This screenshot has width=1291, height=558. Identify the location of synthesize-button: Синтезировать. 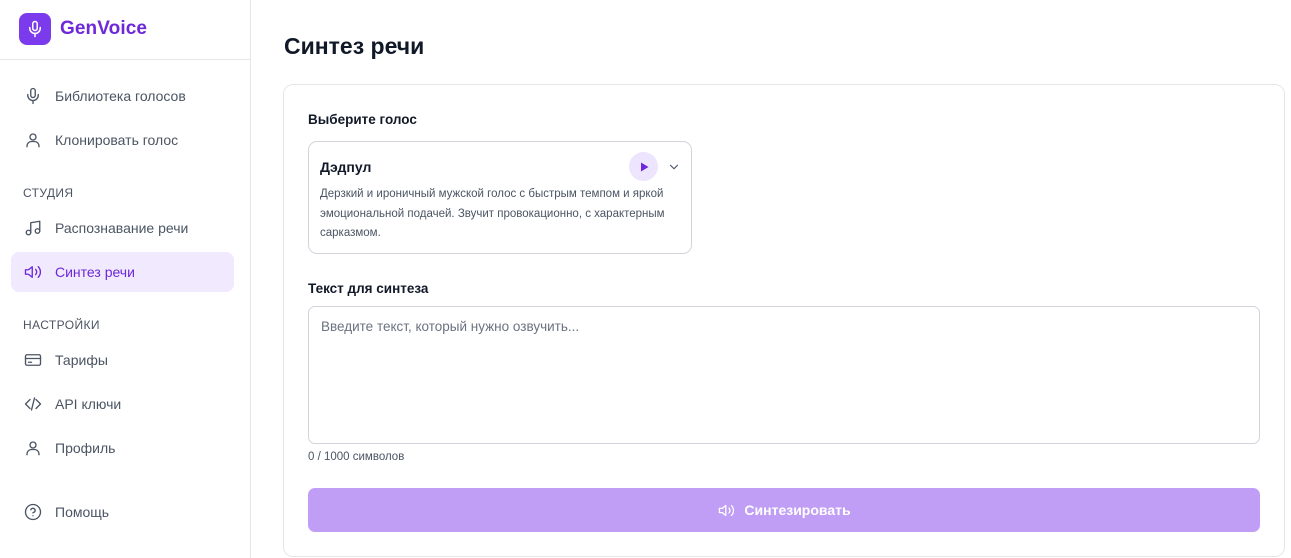
(784, 510).